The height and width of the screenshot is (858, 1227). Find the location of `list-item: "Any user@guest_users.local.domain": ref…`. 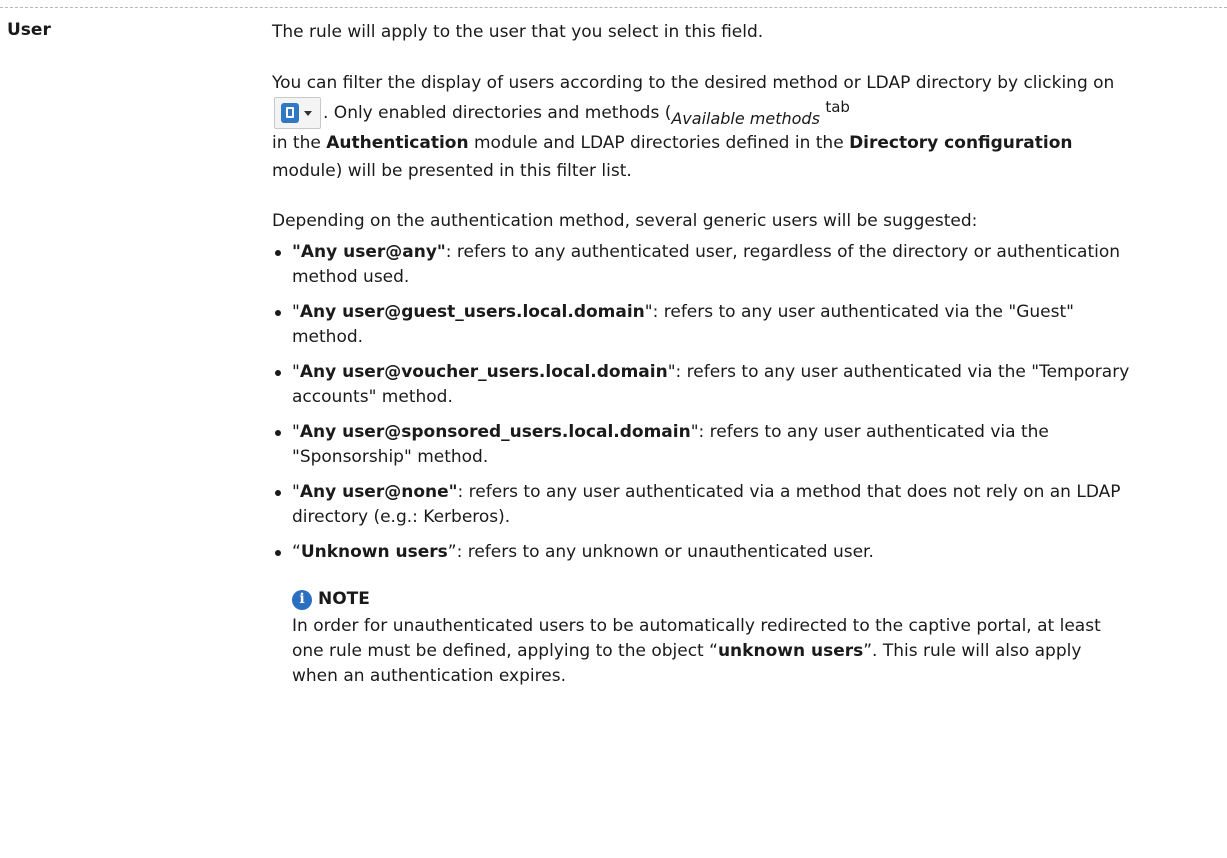

list-item: "Any user@guest_users.local.domain": ref… is located at coordinates (702, 325).